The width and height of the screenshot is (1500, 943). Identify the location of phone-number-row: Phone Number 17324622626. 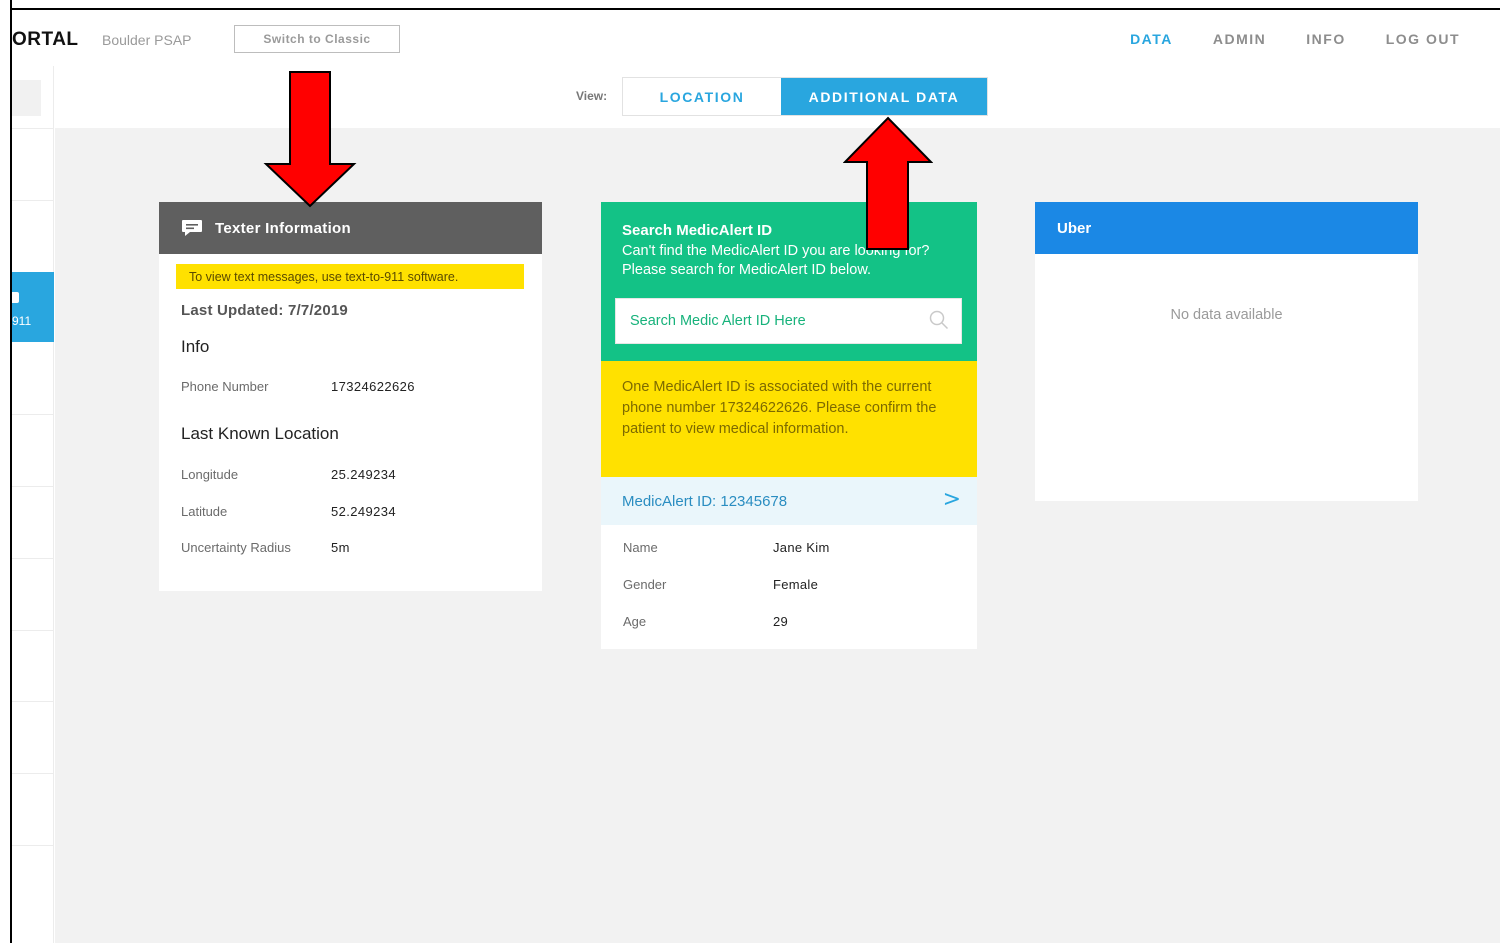
(361, 397).